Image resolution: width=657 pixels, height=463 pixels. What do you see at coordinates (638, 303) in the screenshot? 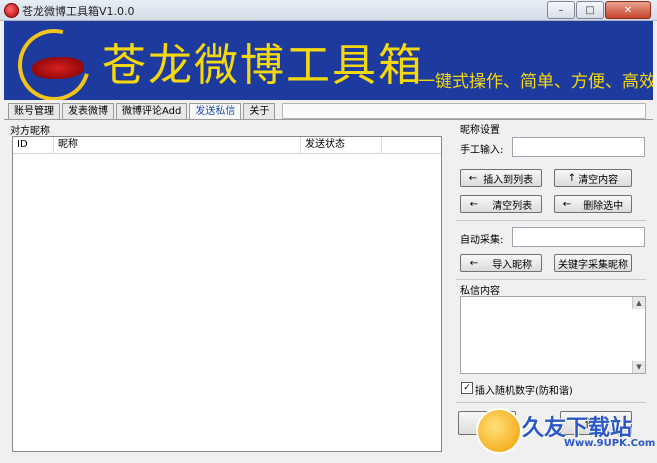
I see `scroll-up-icon: ▲` at bounding box center [638, 303].